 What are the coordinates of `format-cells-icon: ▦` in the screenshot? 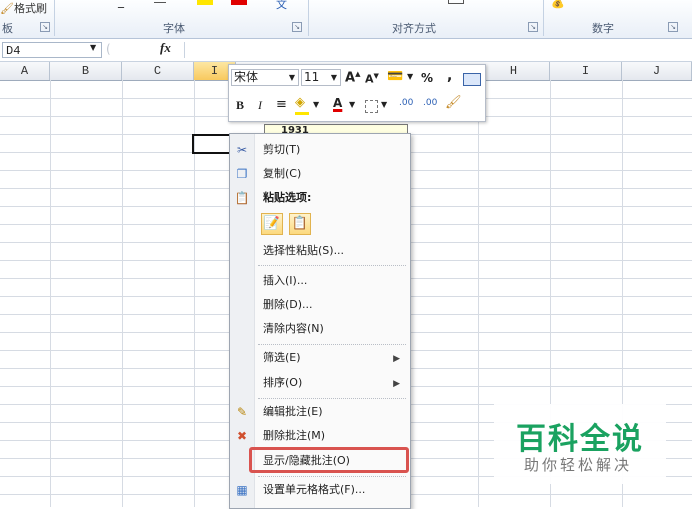 It's located at (242, 490).